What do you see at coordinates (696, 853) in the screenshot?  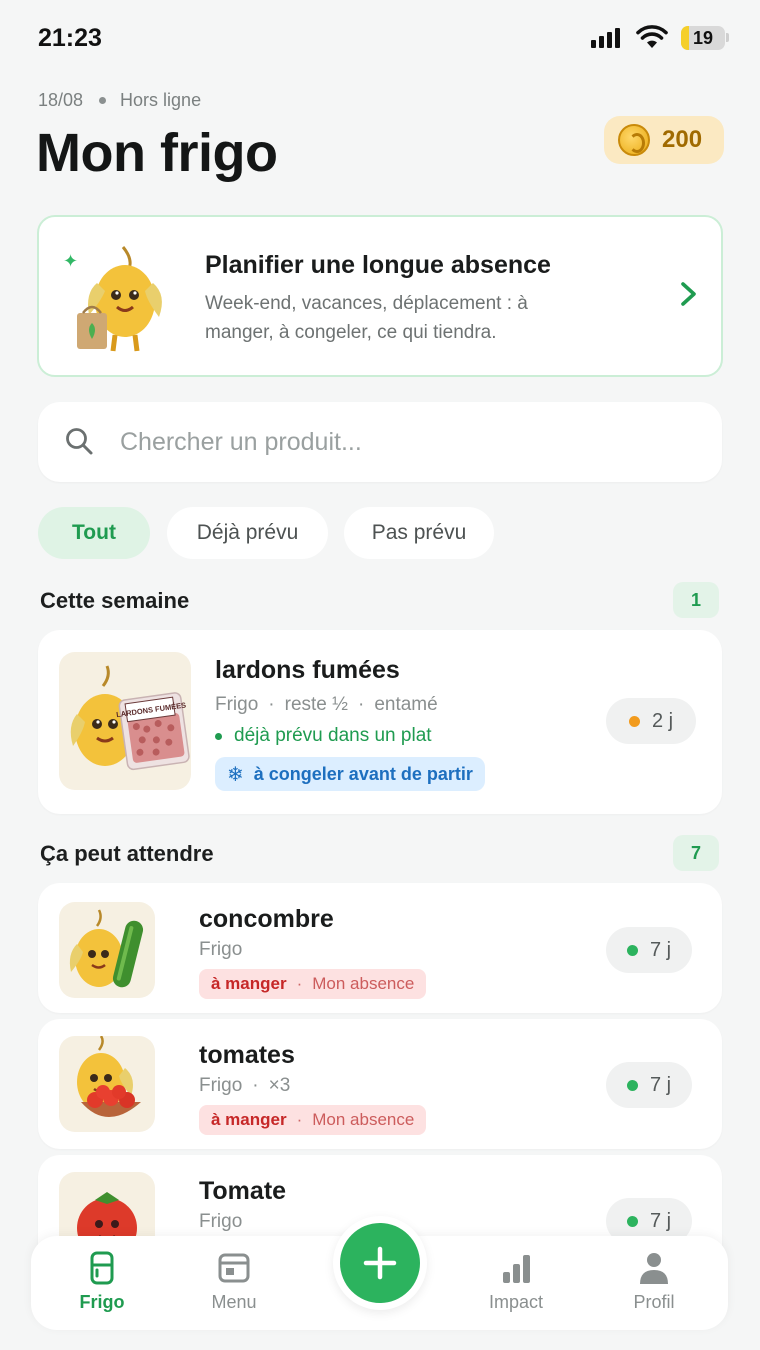 I see `section-count-badge: 7` at bounding box center [696, 853].